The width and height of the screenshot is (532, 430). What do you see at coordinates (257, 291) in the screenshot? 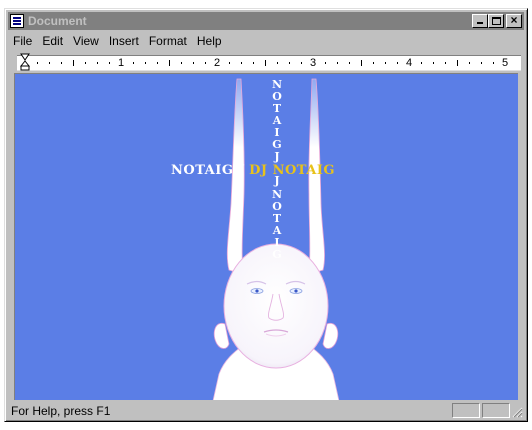
I see `left-pupil` at bounding box center [257, 291].